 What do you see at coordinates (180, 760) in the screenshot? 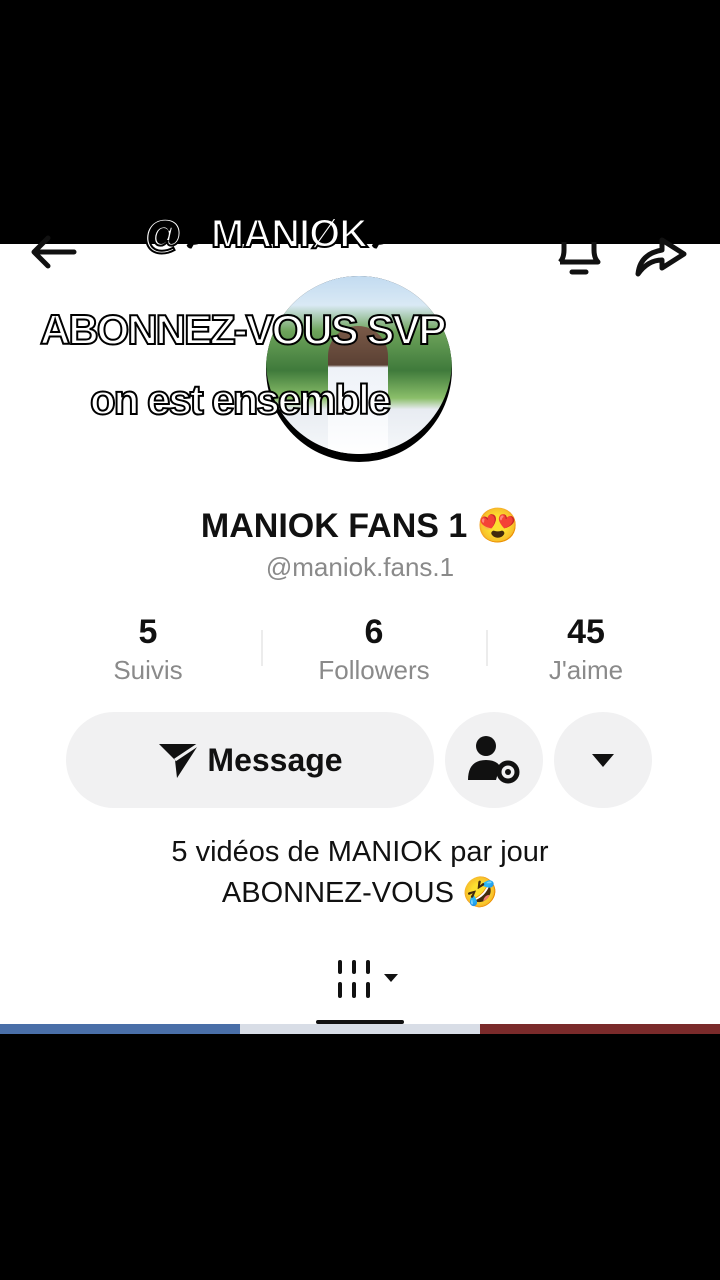
I see `send-icon` at bounding box center [180, 760].